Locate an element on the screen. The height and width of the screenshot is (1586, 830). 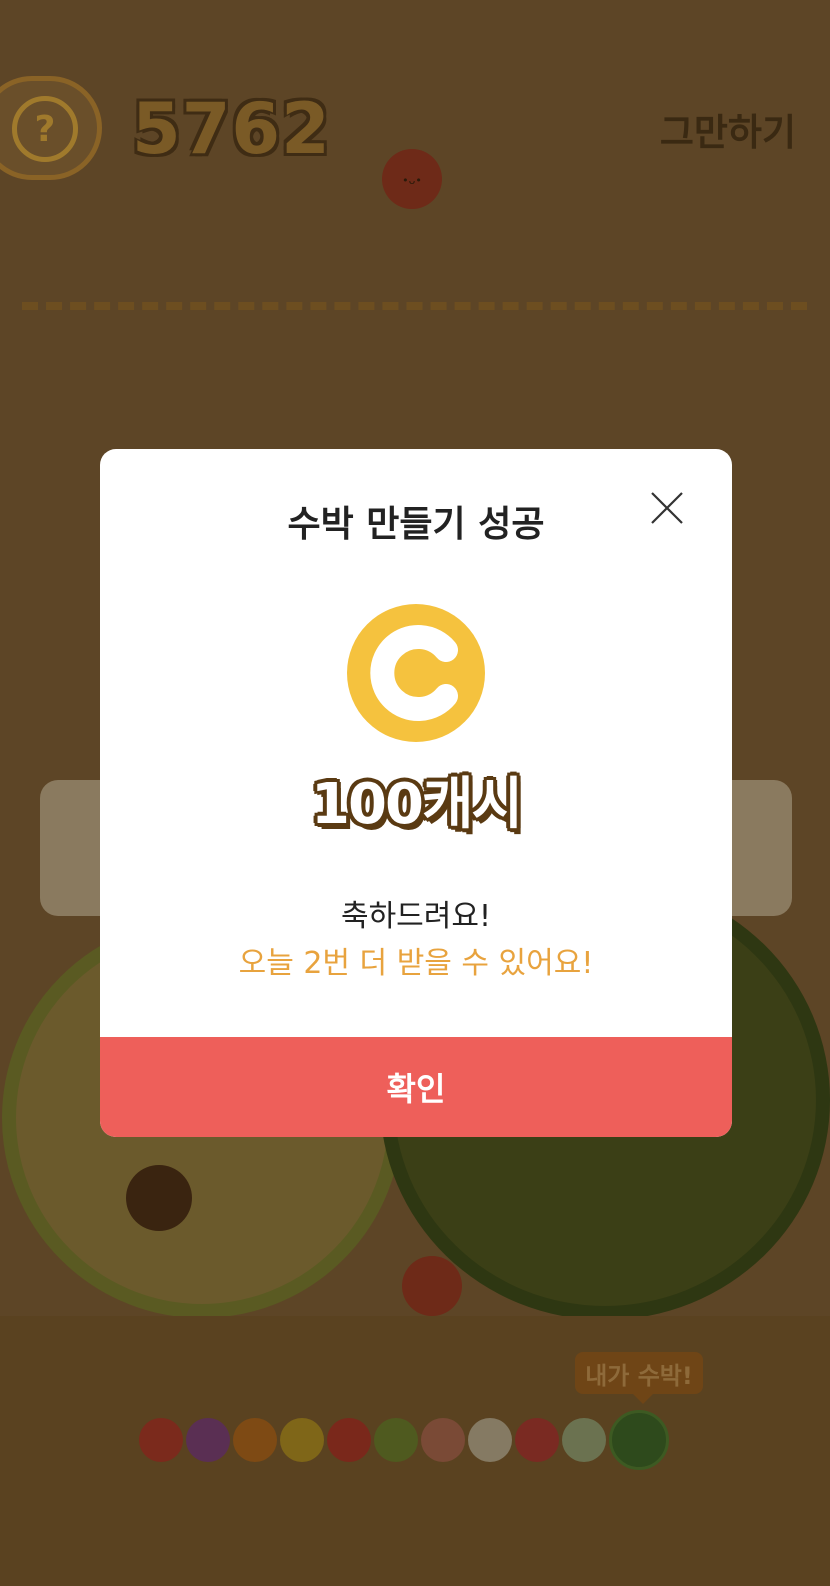
reward-amount: 100캐시 is located at coordinates (417, 804).